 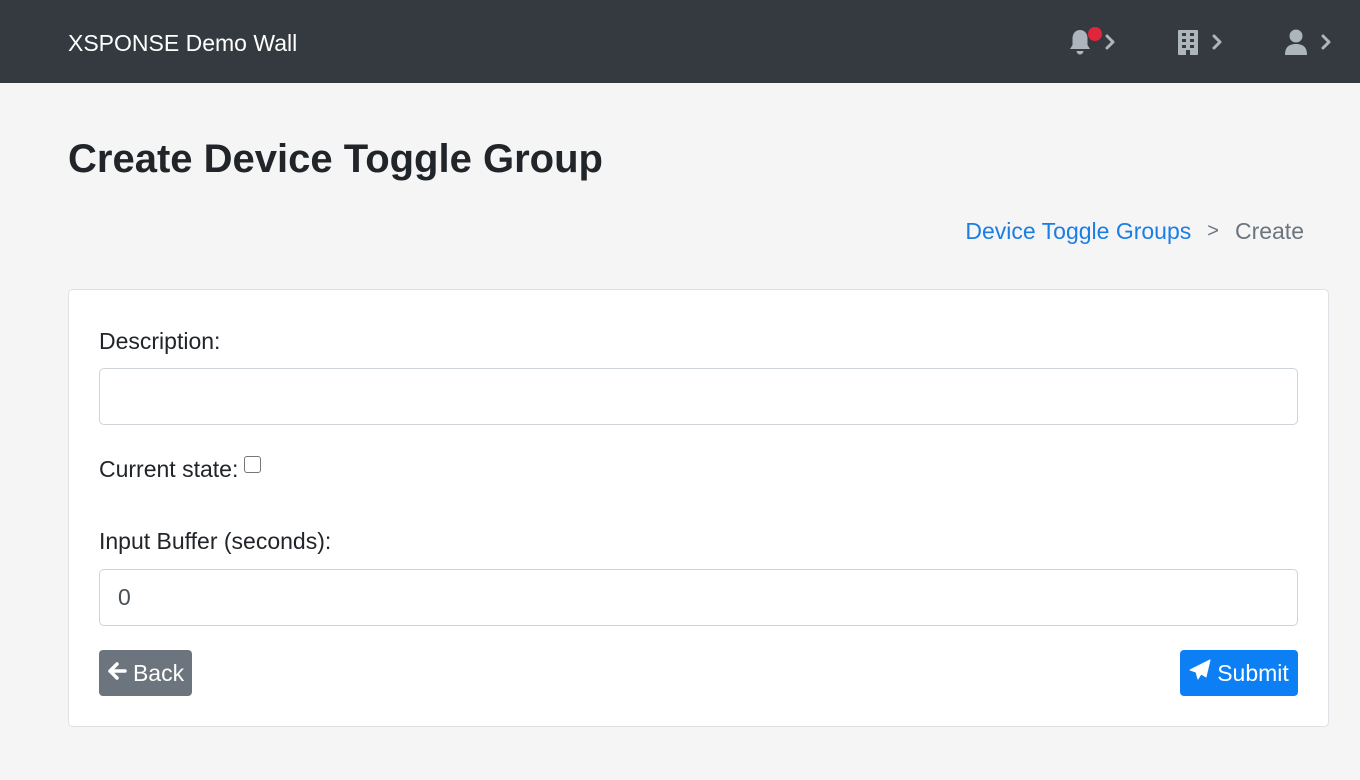 I want to click on back-button: Back, so click(x=145, y=673).